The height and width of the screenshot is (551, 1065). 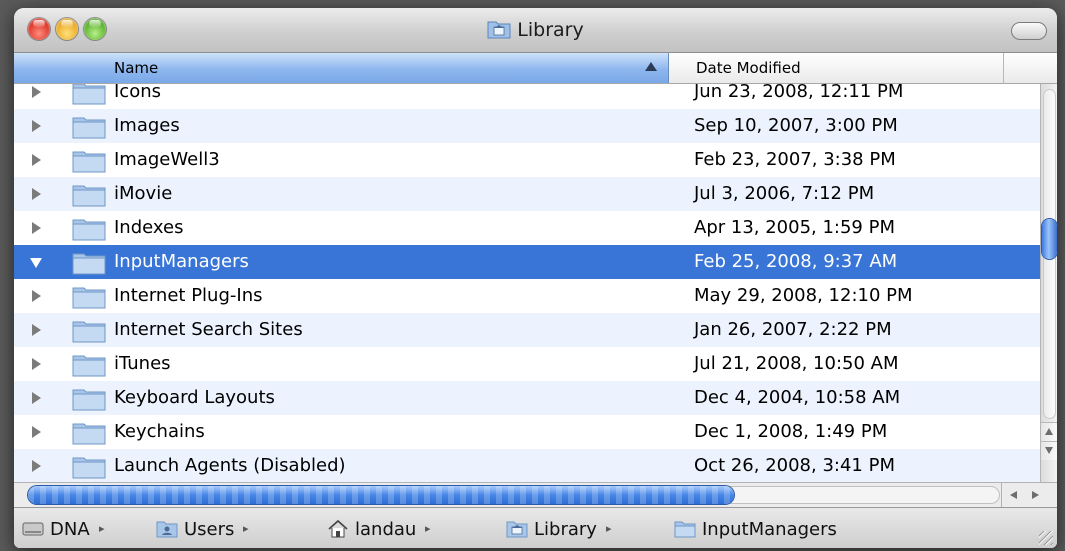 I want to click on list-item: Indexes Apr 13, 2005, 1:59 PM, so click(x=527, y=228).